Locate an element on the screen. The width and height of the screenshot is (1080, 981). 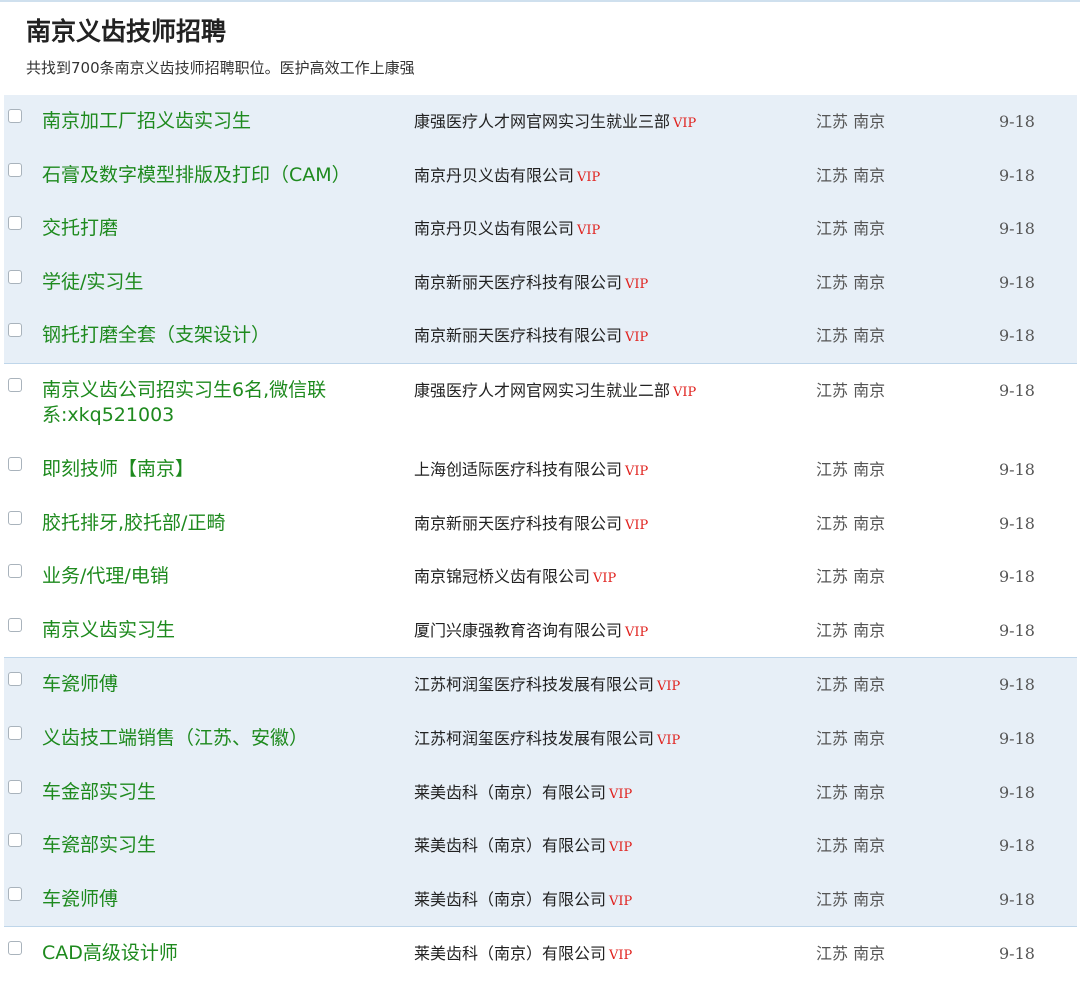
job-title-link: 即刻技师【南京】 is located at coordinates (207, 469).